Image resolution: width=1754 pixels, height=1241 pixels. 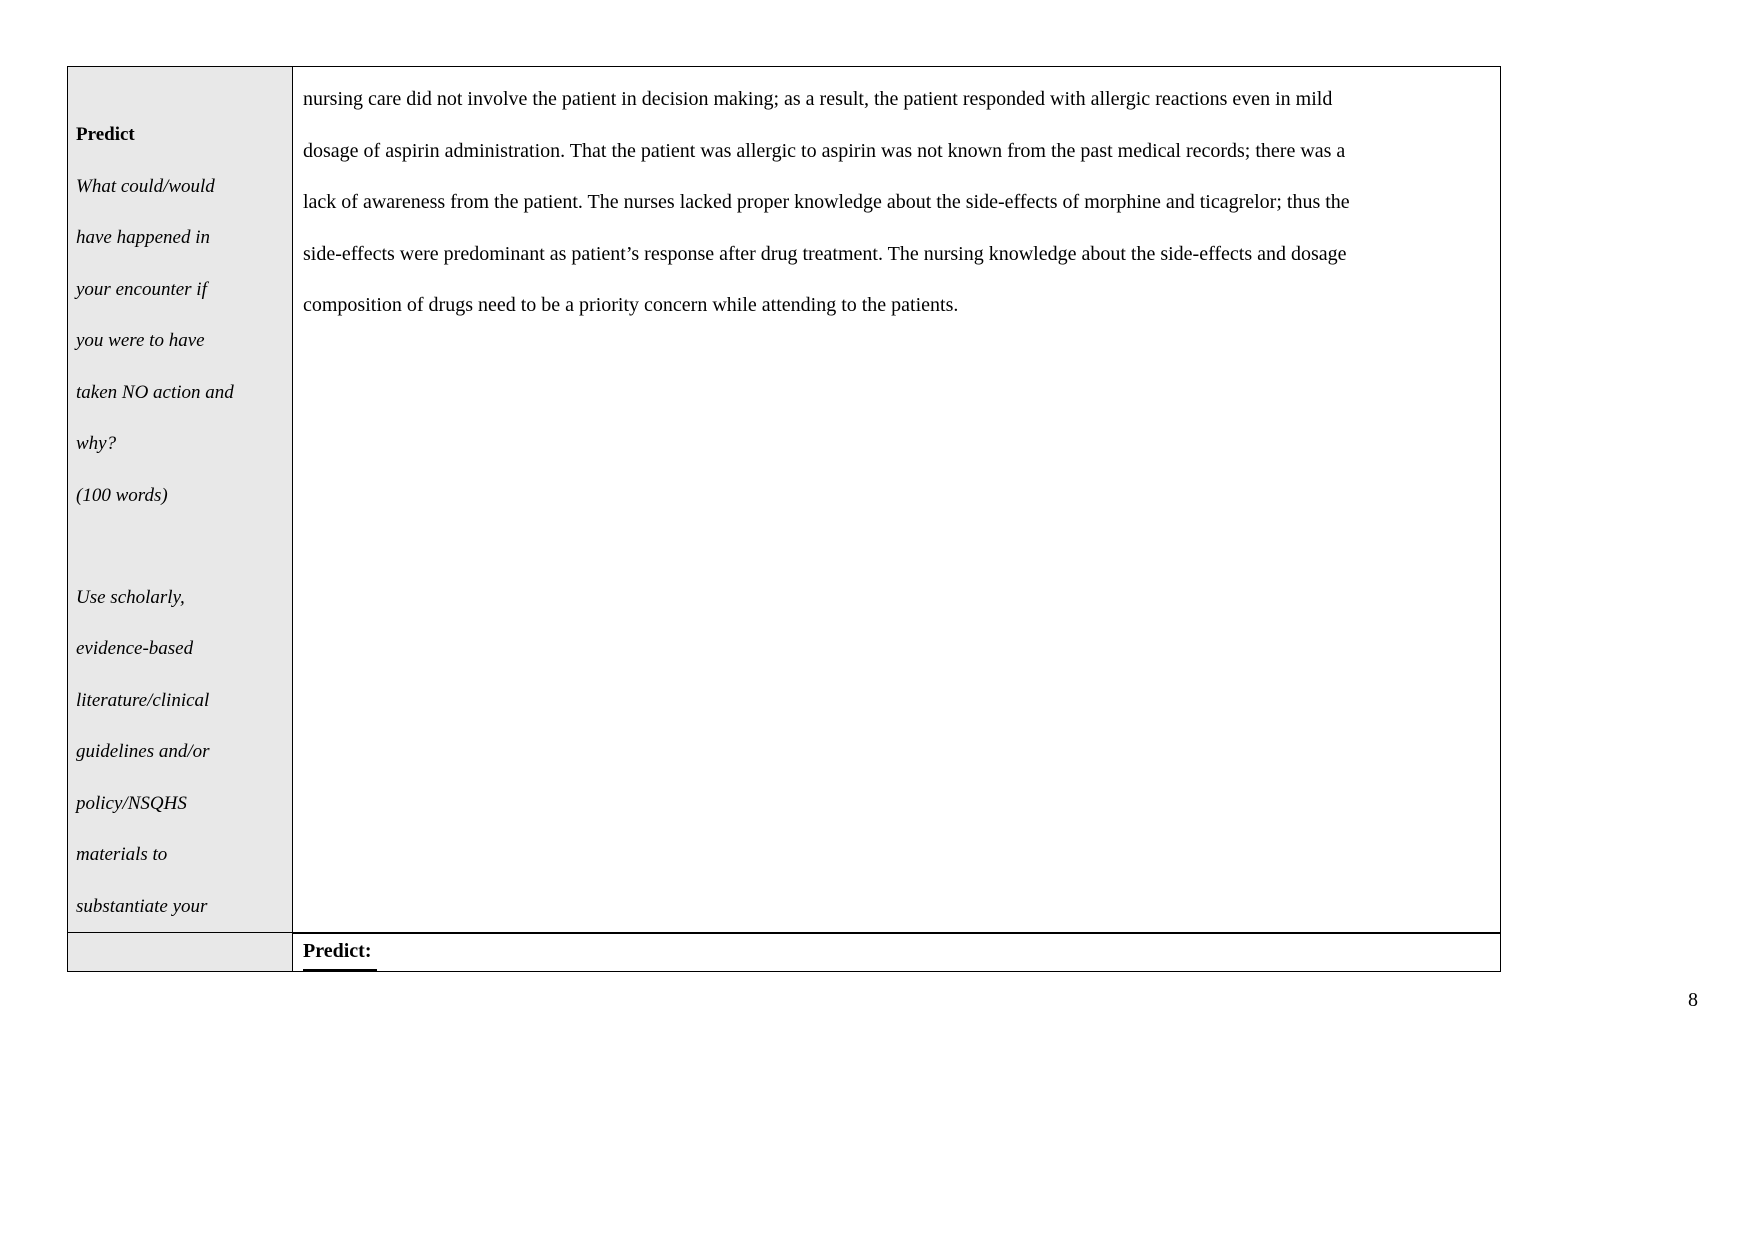 What do you see at coordinates (145, 186) in the screenshot?
I see `prompt-line-1: What could/would` at bounding box center [145, 186].